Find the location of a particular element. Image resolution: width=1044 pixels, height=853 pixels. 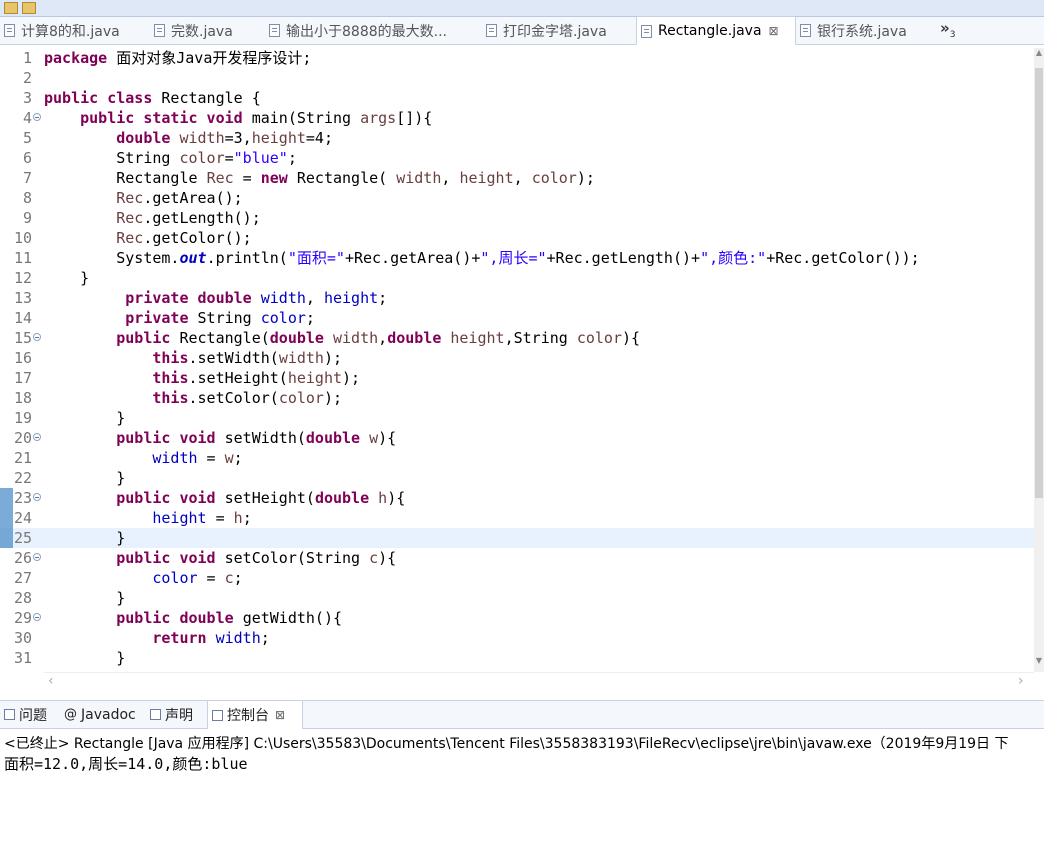

tab-file-2: 完数.java is located at coordinates (202, 30).